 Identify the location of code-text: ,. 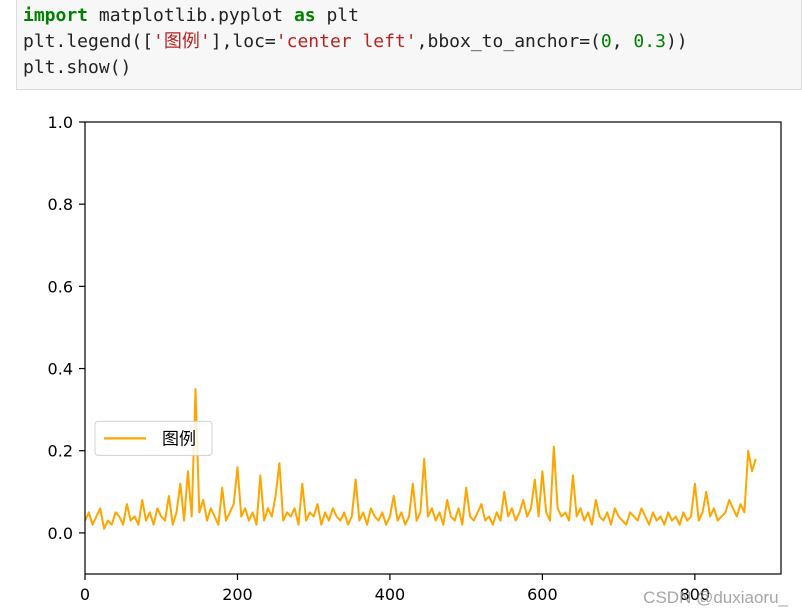
(622, 41).